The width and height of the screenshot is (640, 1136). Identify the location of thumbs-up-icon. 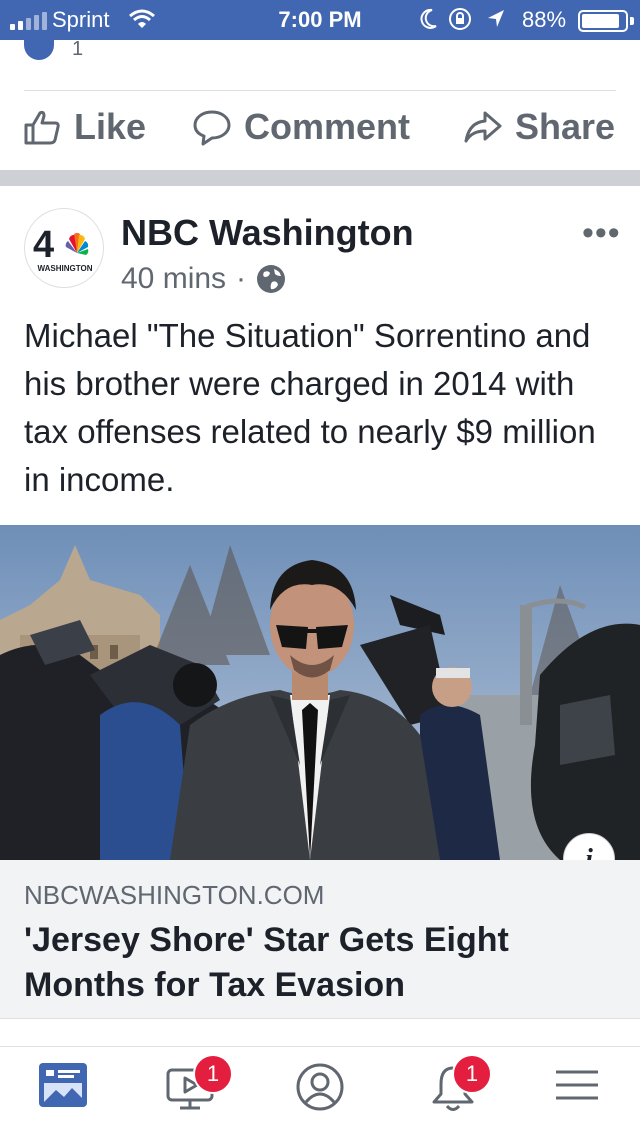
(42, 127).